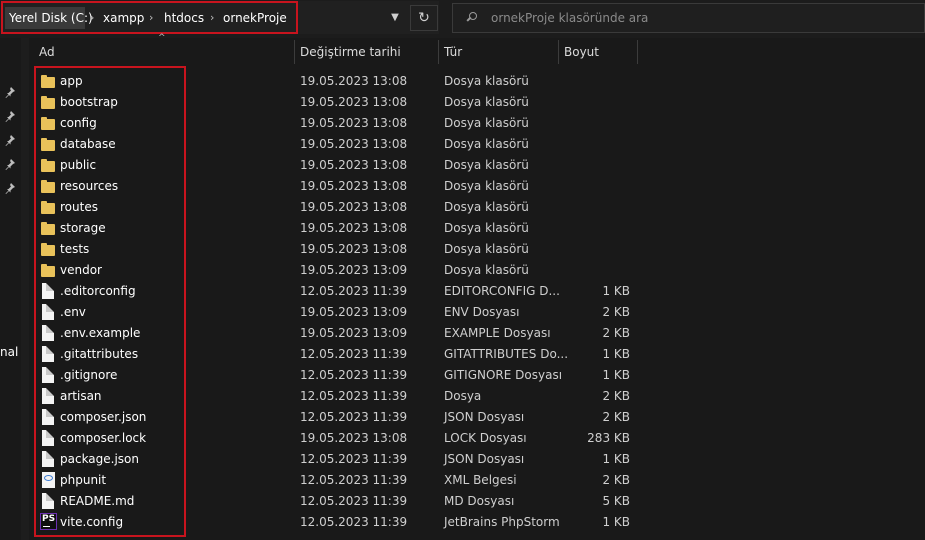 The height and width of the screenshot is (540, 925). Describe the element at coordinates (71, 81) in the screenshot. I see `file-name: app` at that location.